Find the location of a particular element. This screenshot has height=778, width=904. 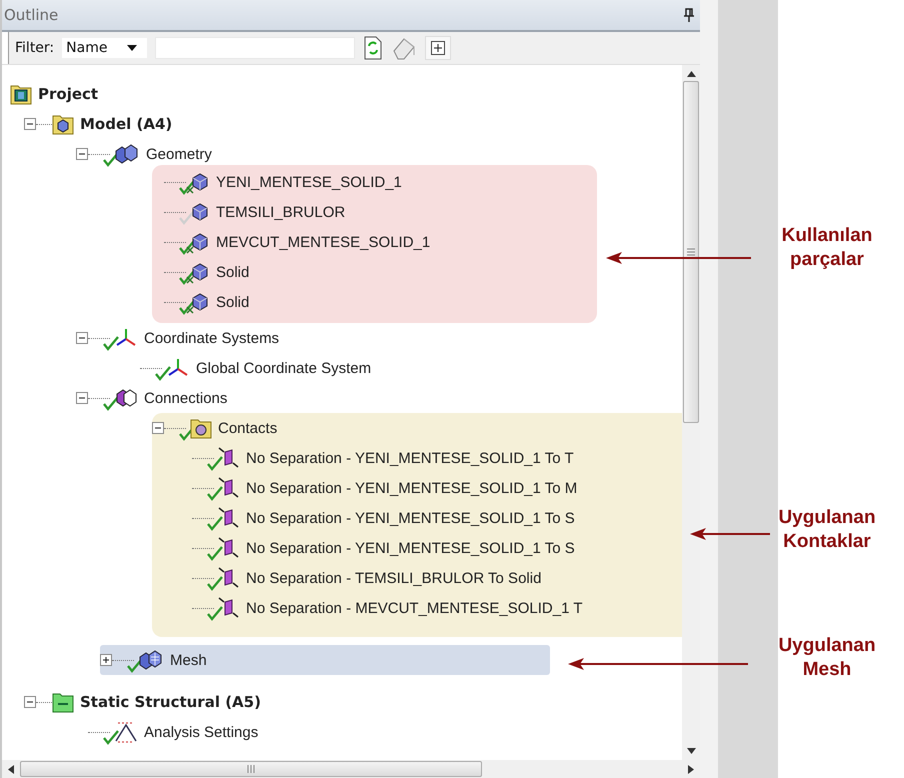

scroll-down-icon is located at coordinates (691, 751).